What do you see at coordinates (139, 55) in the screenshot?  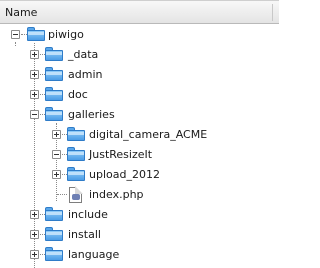 I see `tree-item-data: _data` at bounding box center [139, 55].